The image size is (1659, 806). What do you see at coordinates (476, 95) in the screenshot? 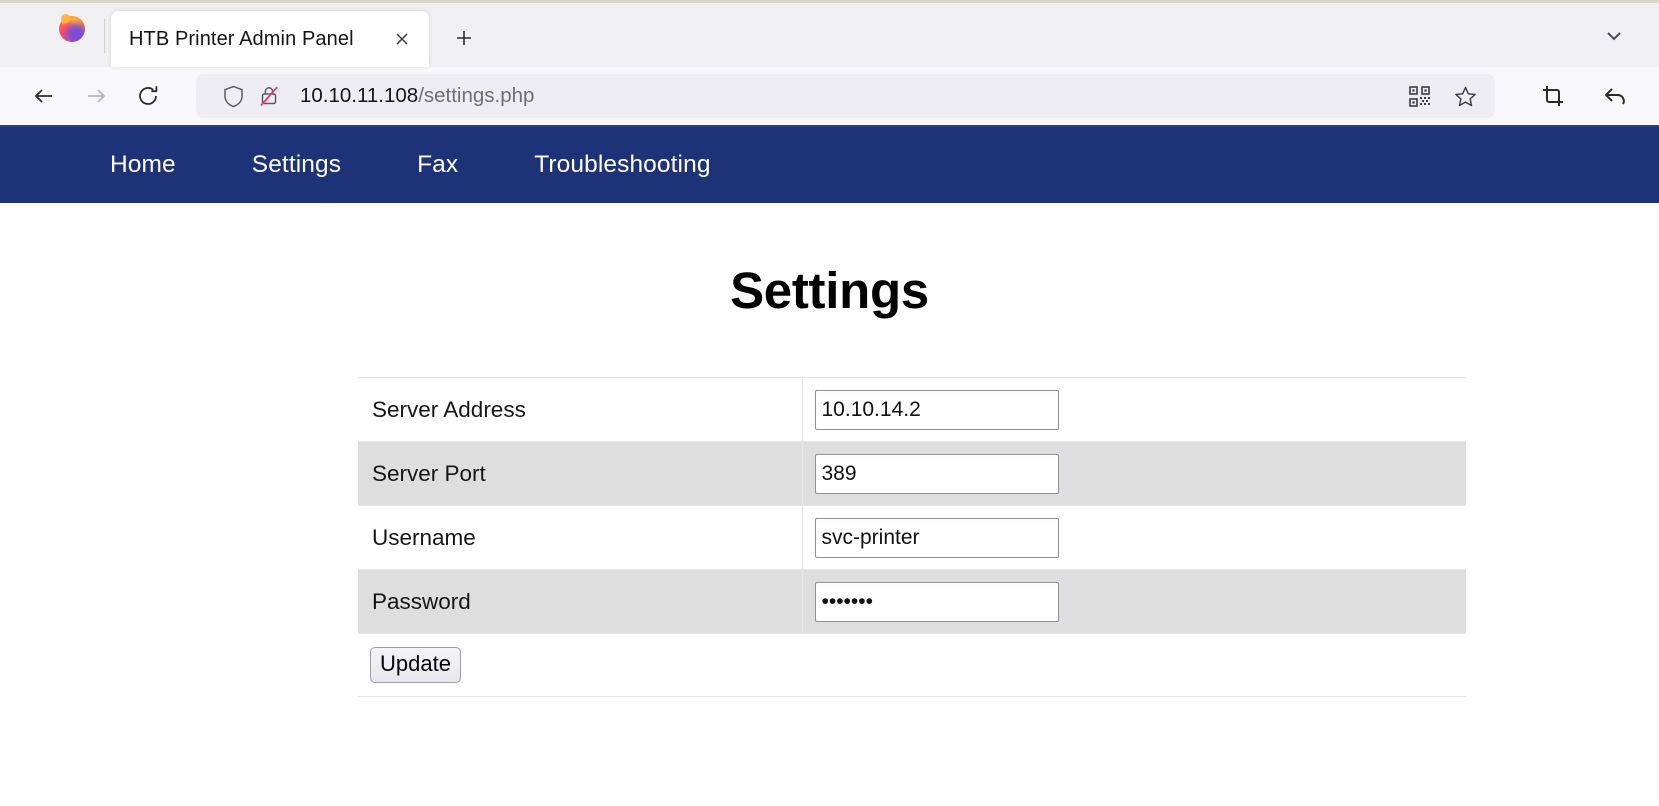
I see `url-path: /settings.php` at bounding box center [476, 95].